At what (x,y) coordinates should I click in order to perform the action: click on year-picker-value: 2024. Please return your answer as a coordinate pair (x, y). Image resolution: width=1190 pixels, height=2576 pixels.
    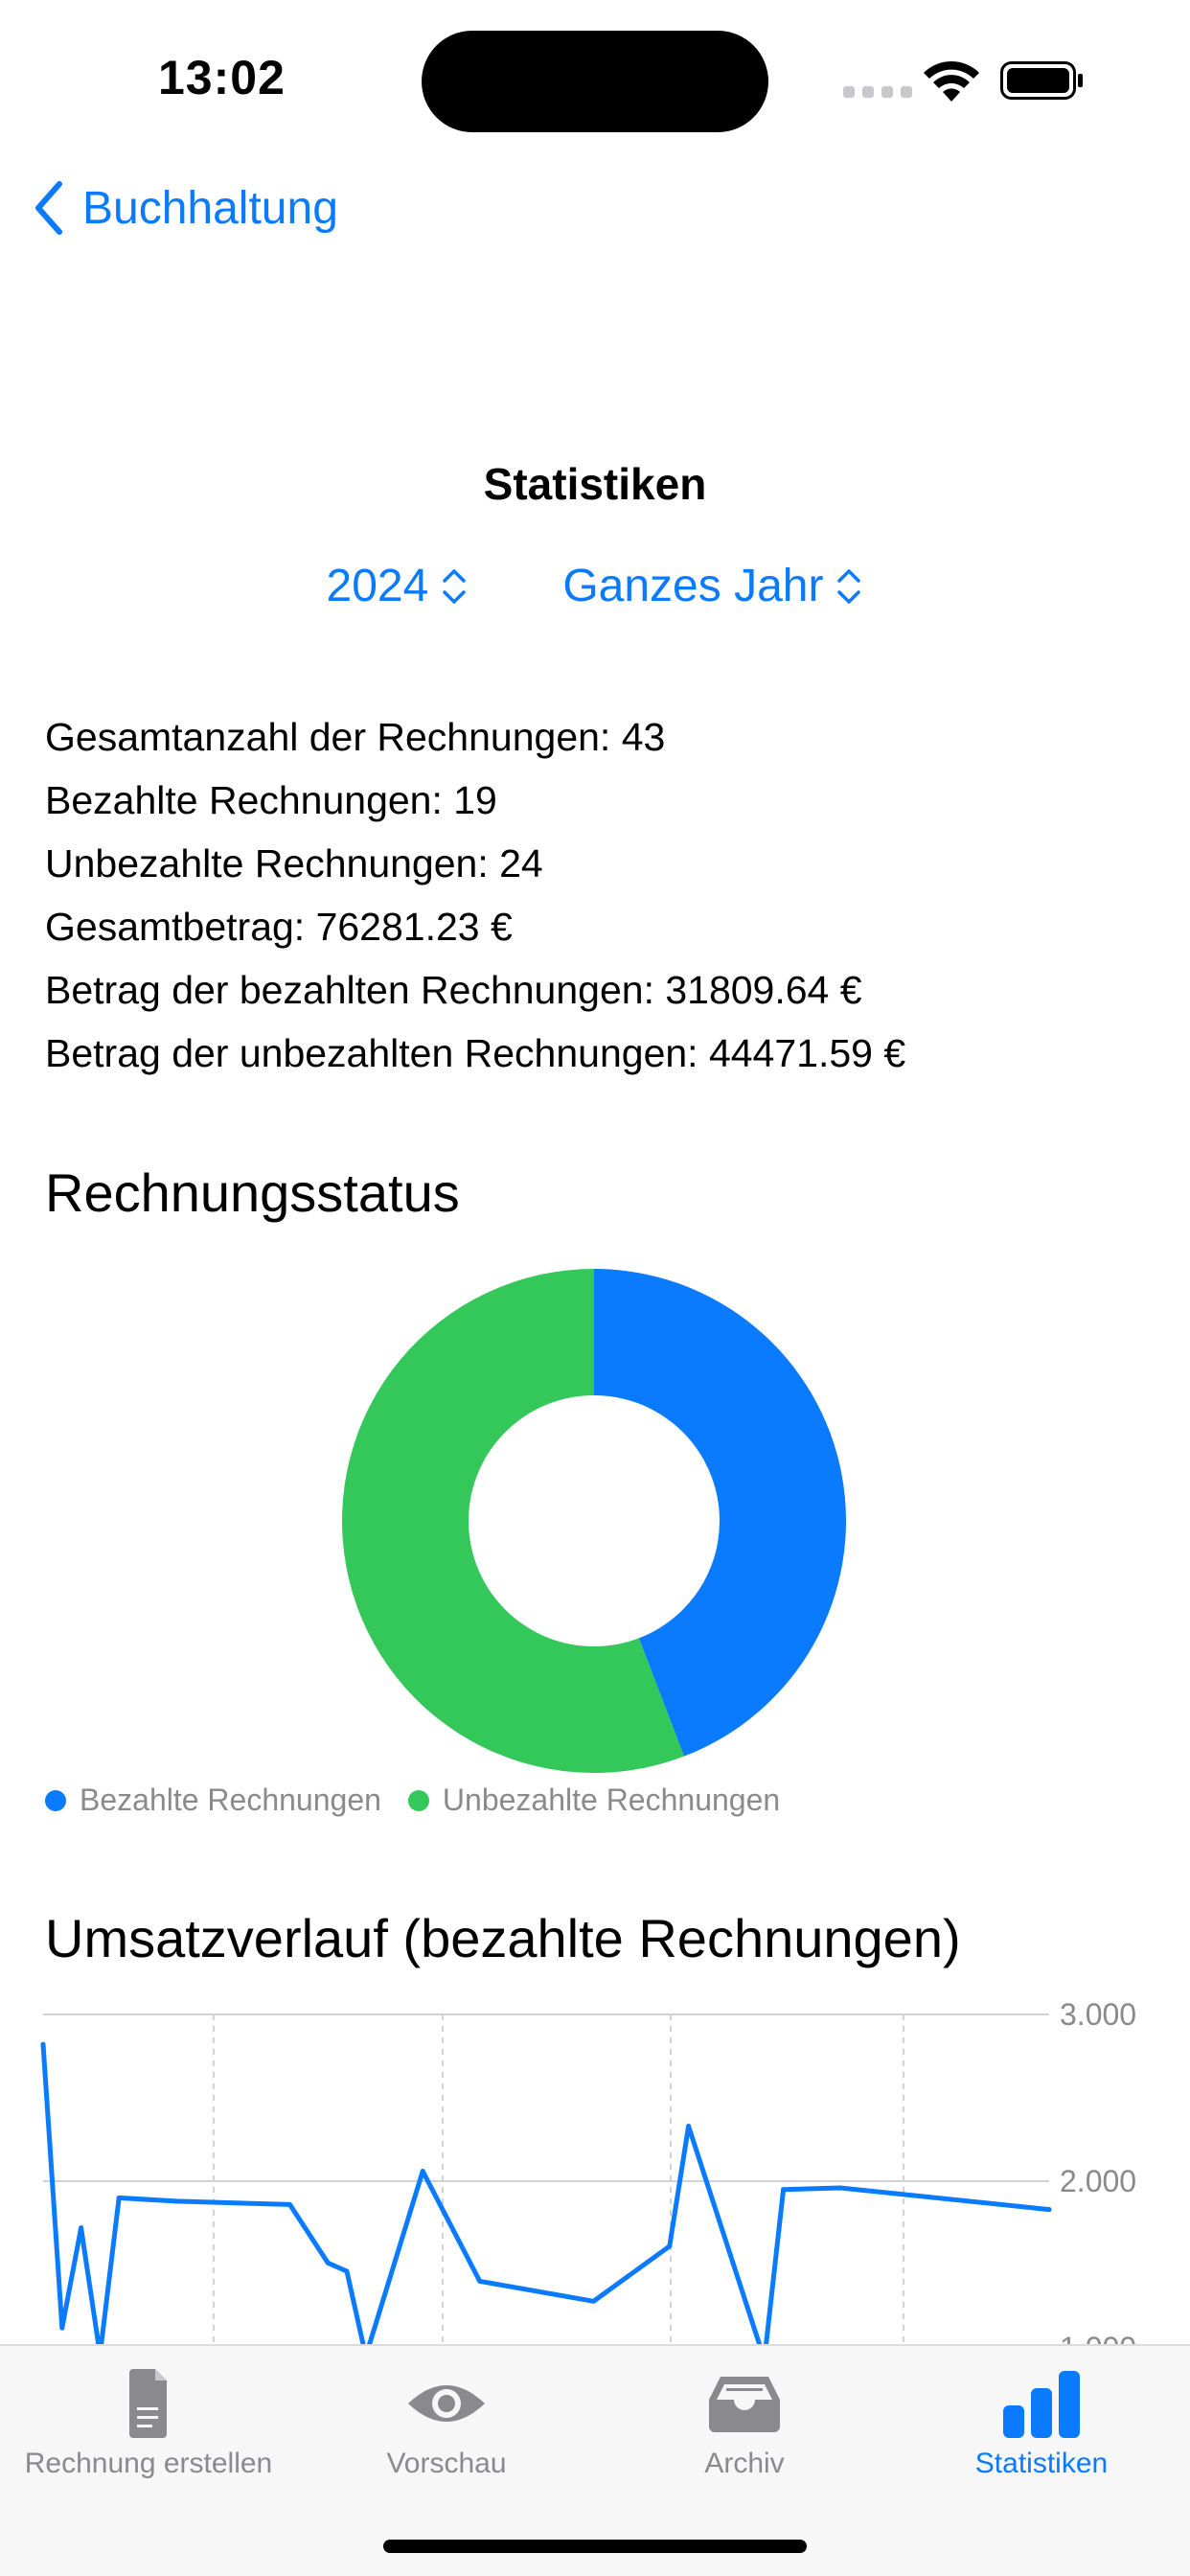
    Looking at the image, I should click on (378, 586).